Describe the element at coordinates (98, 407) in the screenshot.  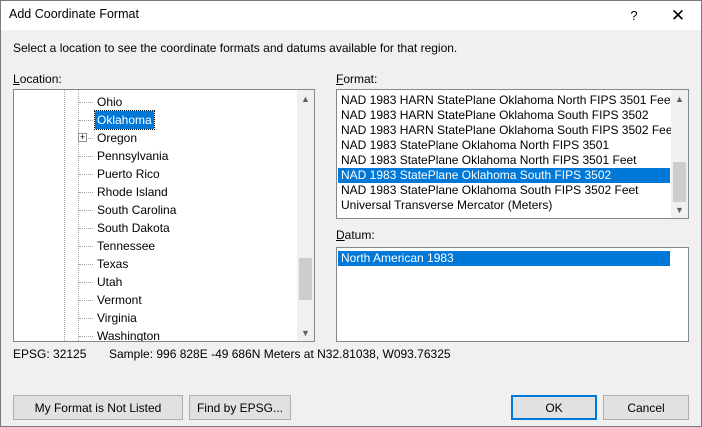
I see `format-not-listed-button: My Format is Not Listed` at that location.